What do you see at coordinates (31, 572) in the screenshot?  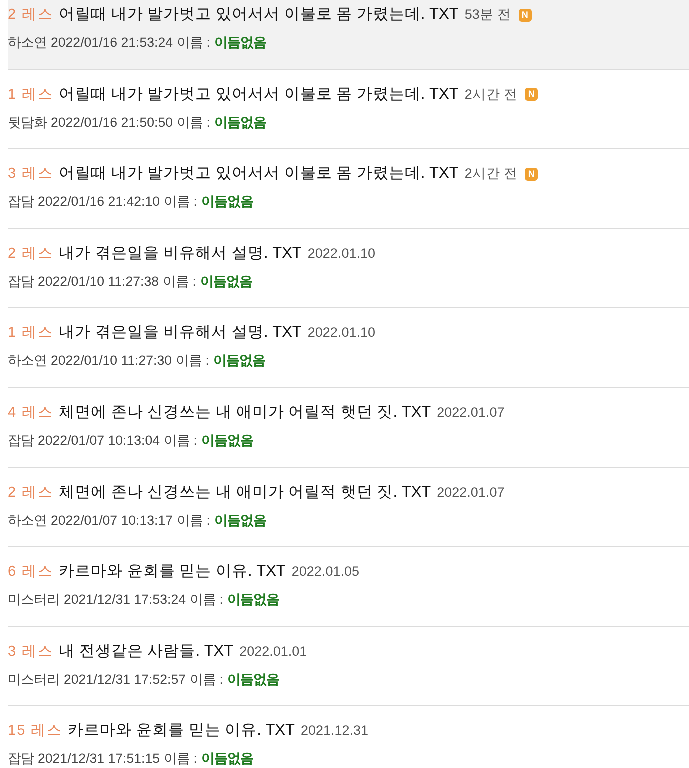 I see `reply-count: 6 레스` at bounding box center [31, 572].